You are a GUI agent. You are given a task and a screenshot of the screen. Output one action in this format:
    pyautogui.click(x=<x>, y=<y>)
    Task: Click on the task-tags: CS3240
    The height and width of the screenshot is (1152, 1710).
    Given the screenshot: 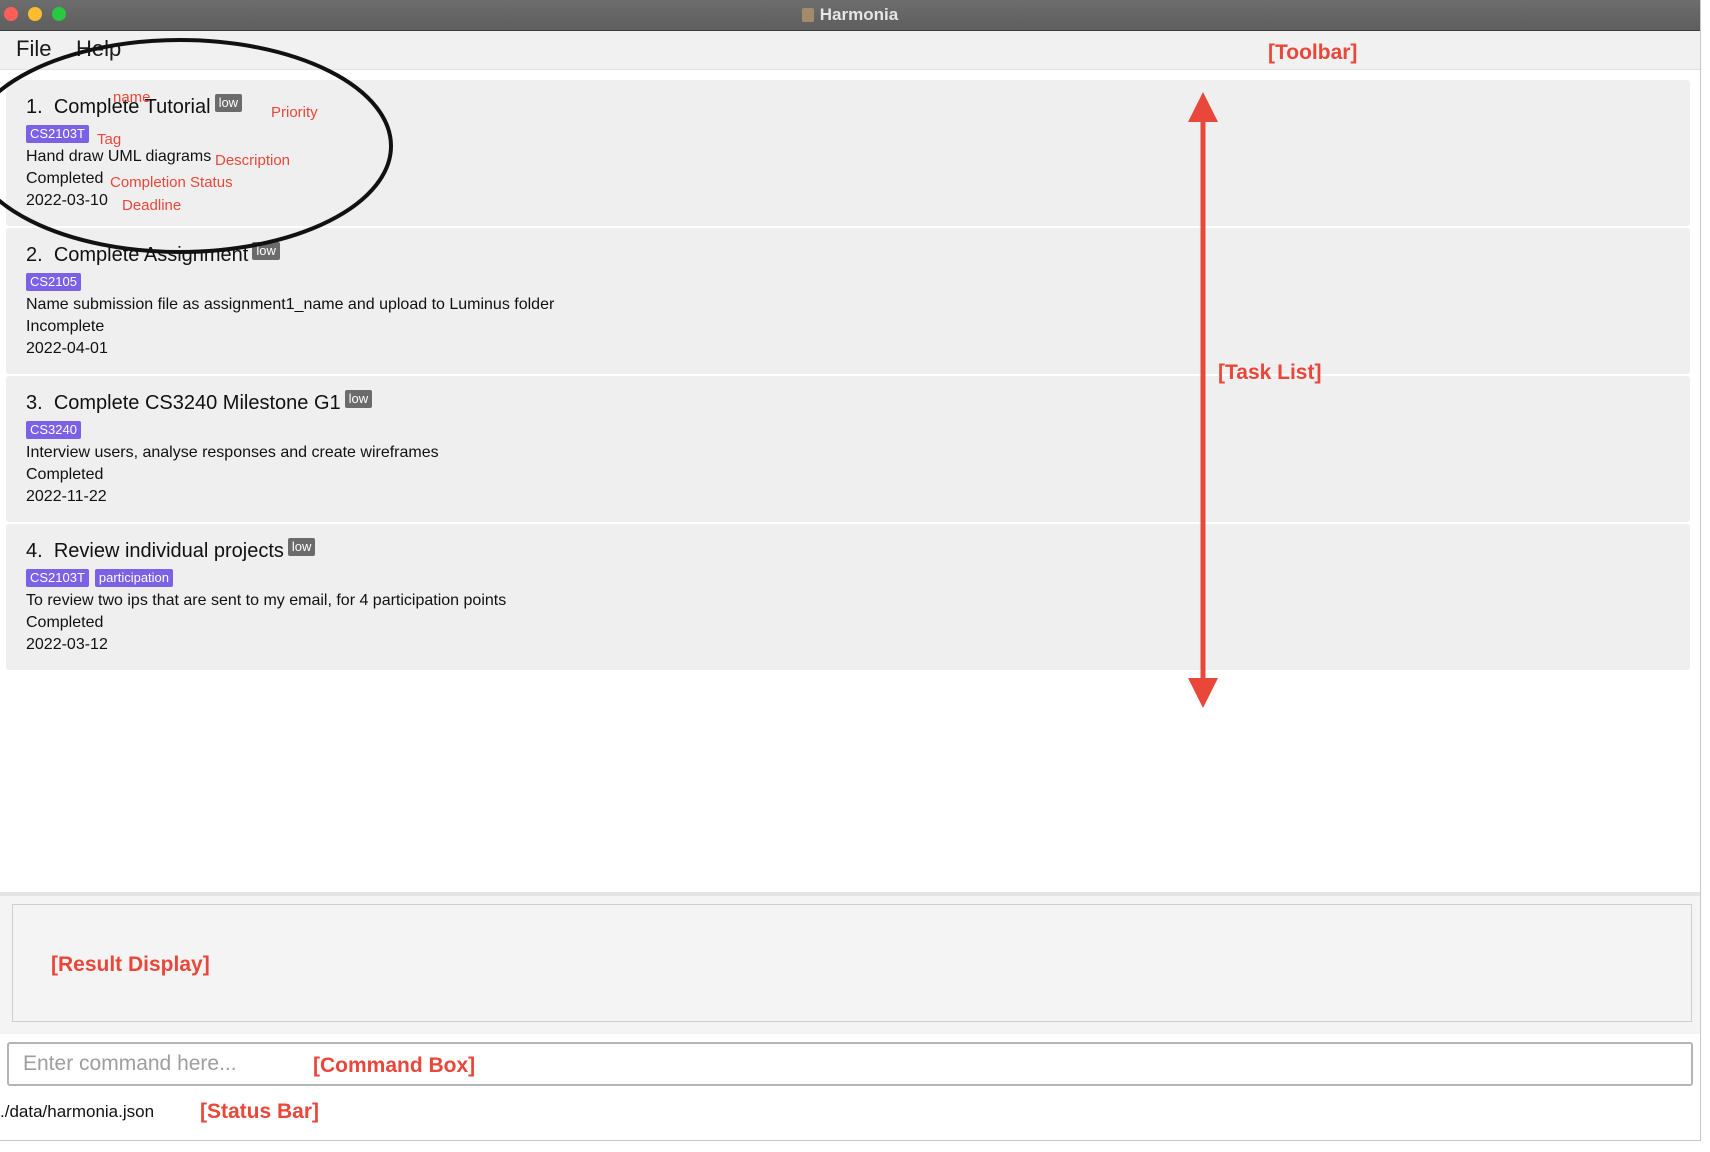 What is the action you would take?
    pyautogui.click(x=56, y=431)
    